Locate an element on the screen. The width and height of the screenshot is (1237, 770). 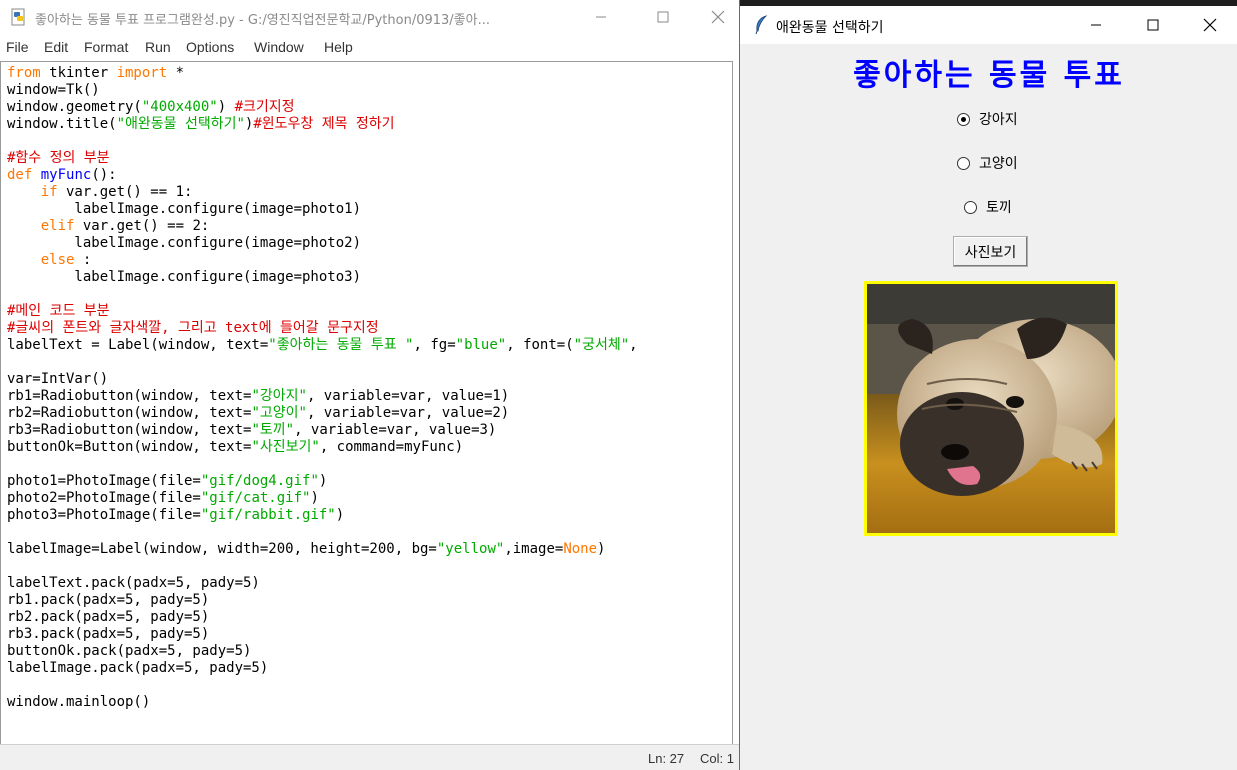
menu-run: Run is located at coordinates (158, 47).